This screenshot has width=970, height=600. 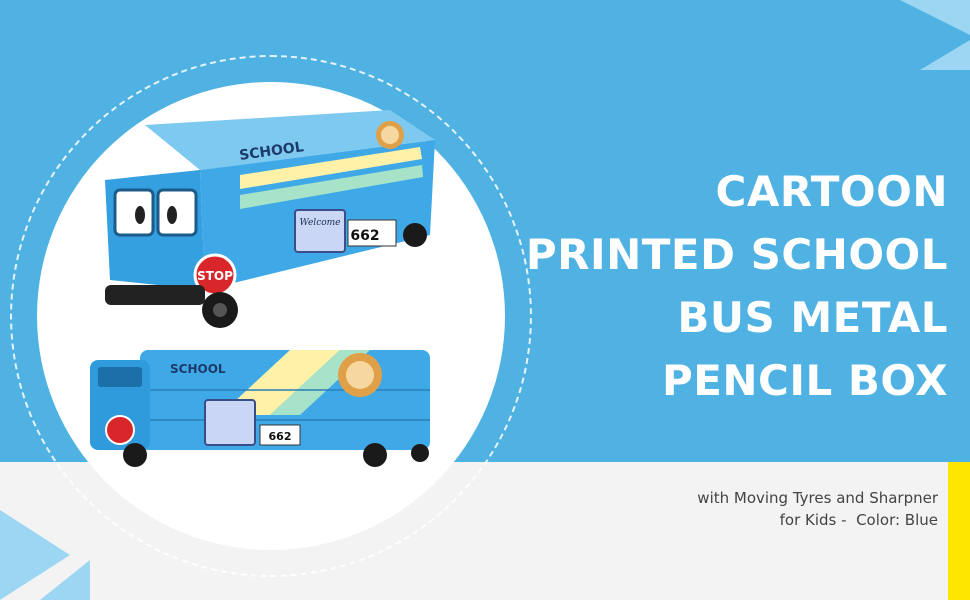 I want to click on corner-triangles-bottom-left, so click(x=45, y=555).